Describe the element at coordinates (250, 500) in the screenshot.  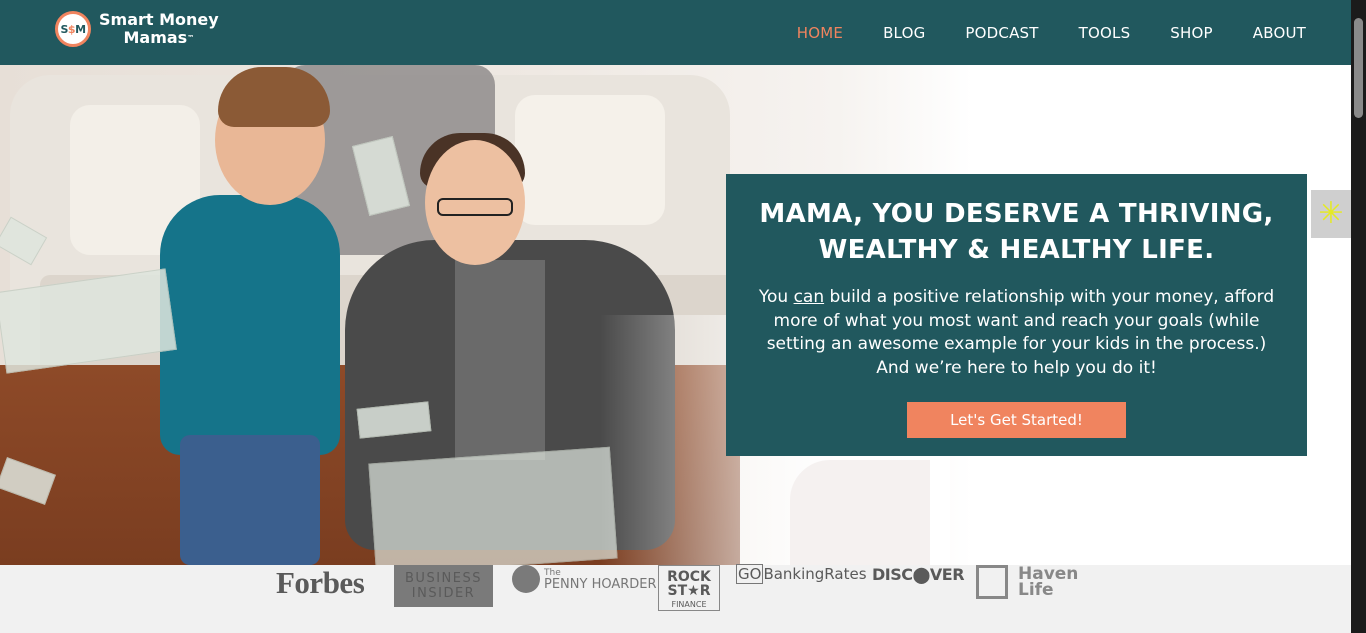
I see `hero-photo-boy-jeans` at that location.